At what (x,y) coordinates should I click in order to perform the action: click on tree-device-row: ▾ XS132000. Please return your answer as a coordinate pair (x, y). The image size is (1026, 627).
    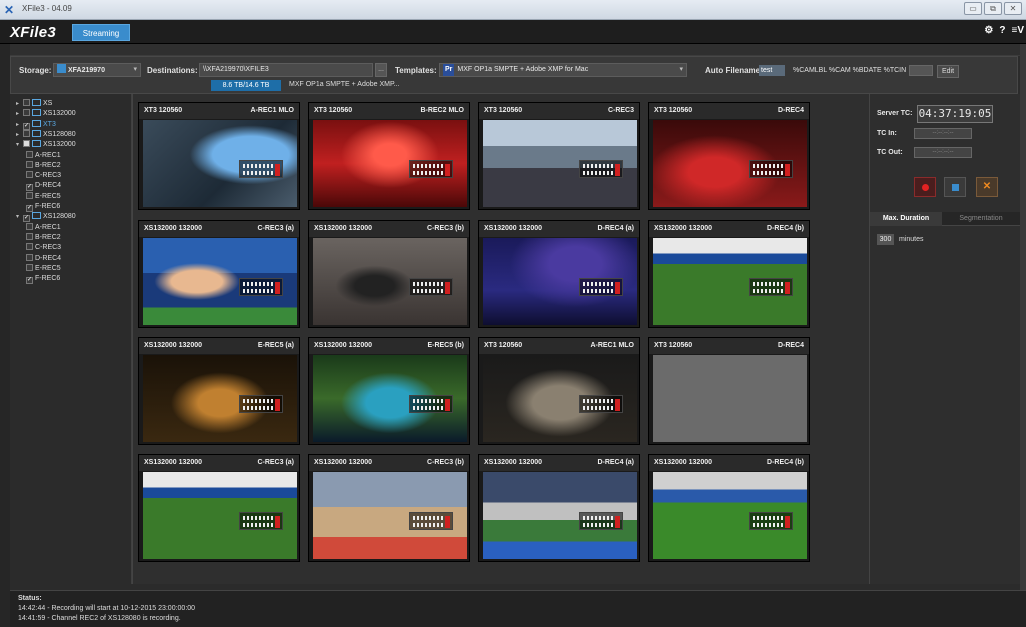
    Looking at the image, I should click on (46, 145).